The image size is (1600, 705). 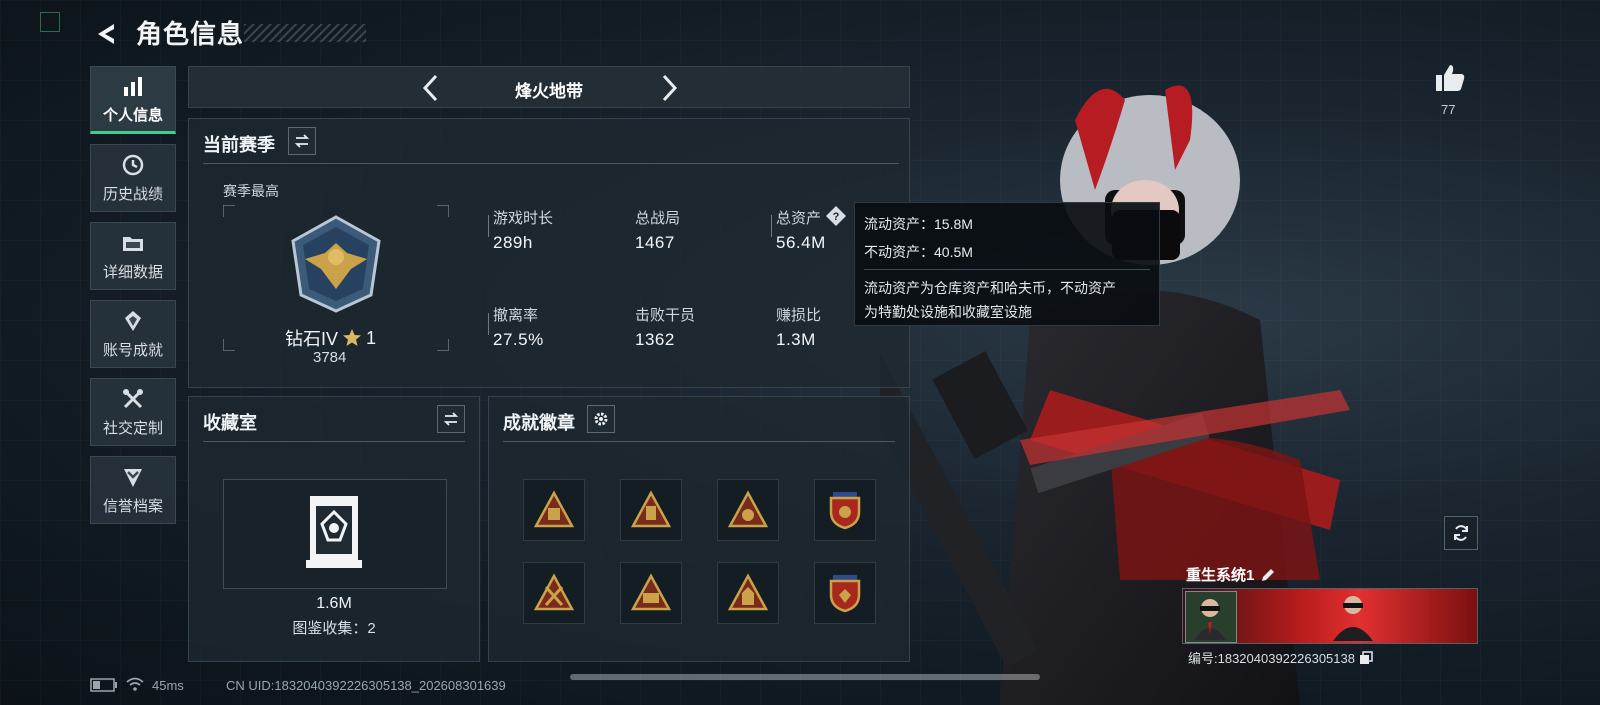 I want to click on stat-label: 撤离率, so click(x=516, y=315).